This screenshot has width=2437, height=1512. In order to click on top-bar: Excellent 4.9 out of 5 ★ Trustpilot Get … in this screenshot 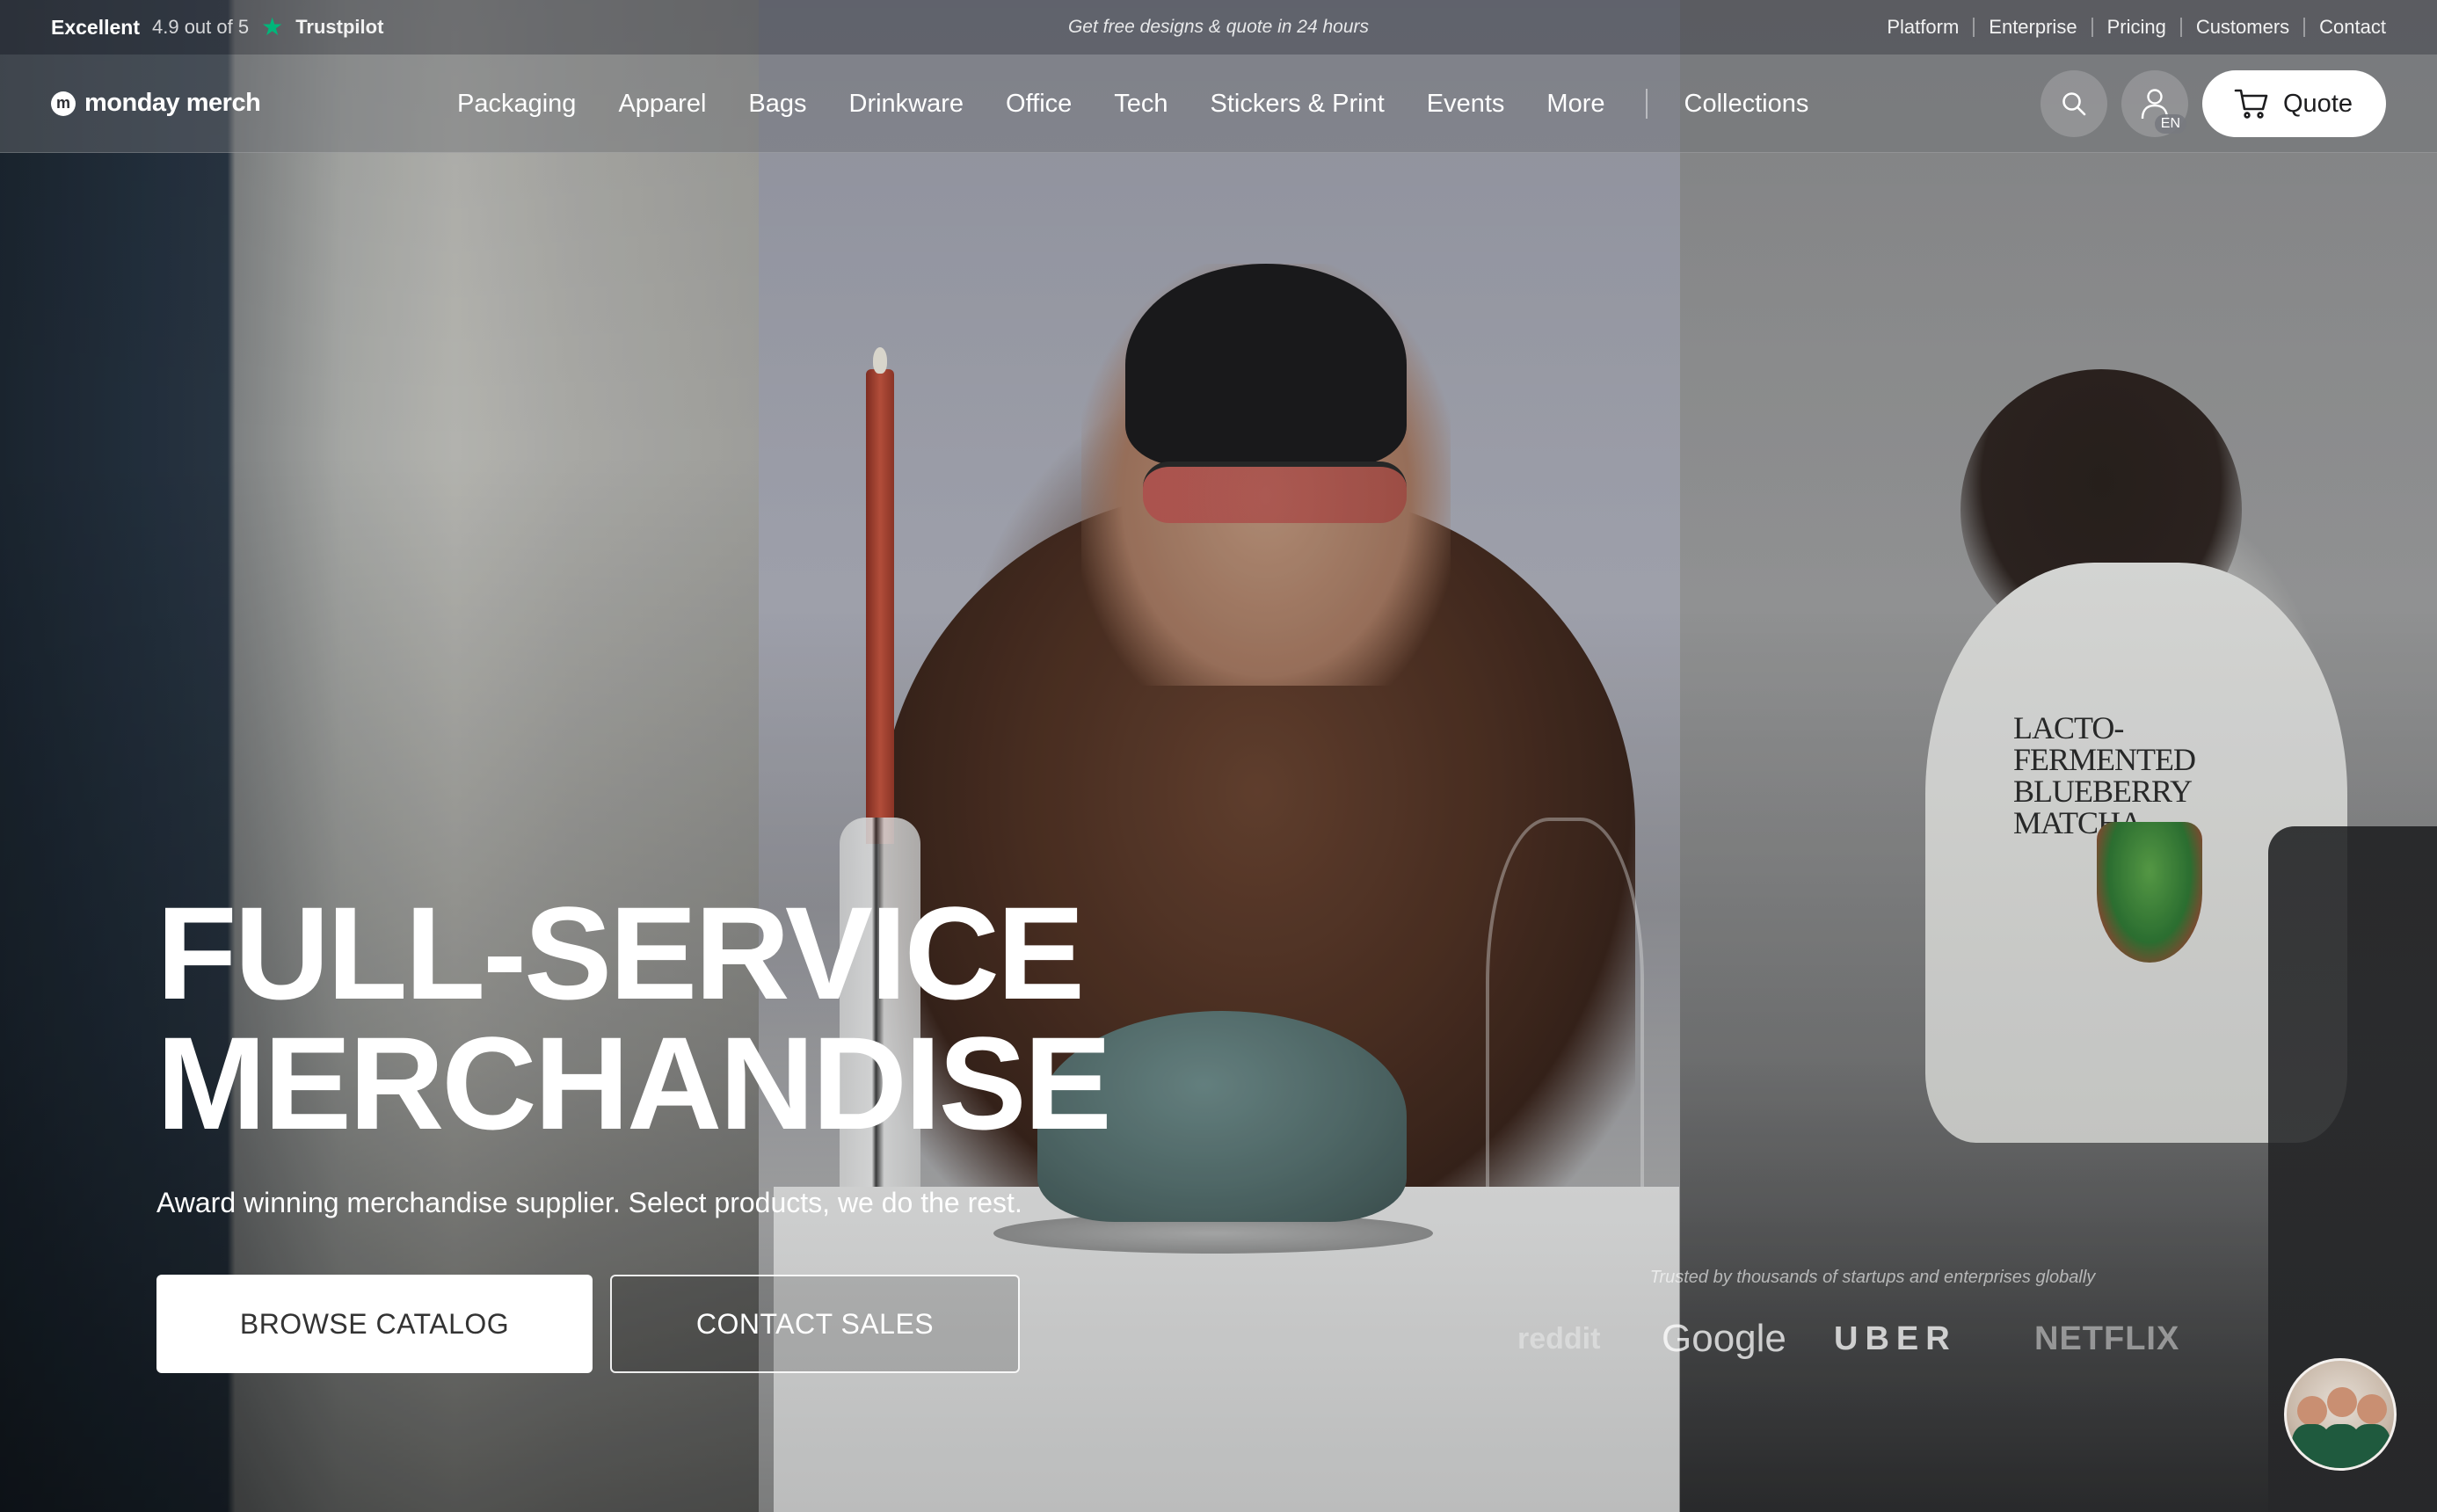, I will do `click(1218, 28)`.